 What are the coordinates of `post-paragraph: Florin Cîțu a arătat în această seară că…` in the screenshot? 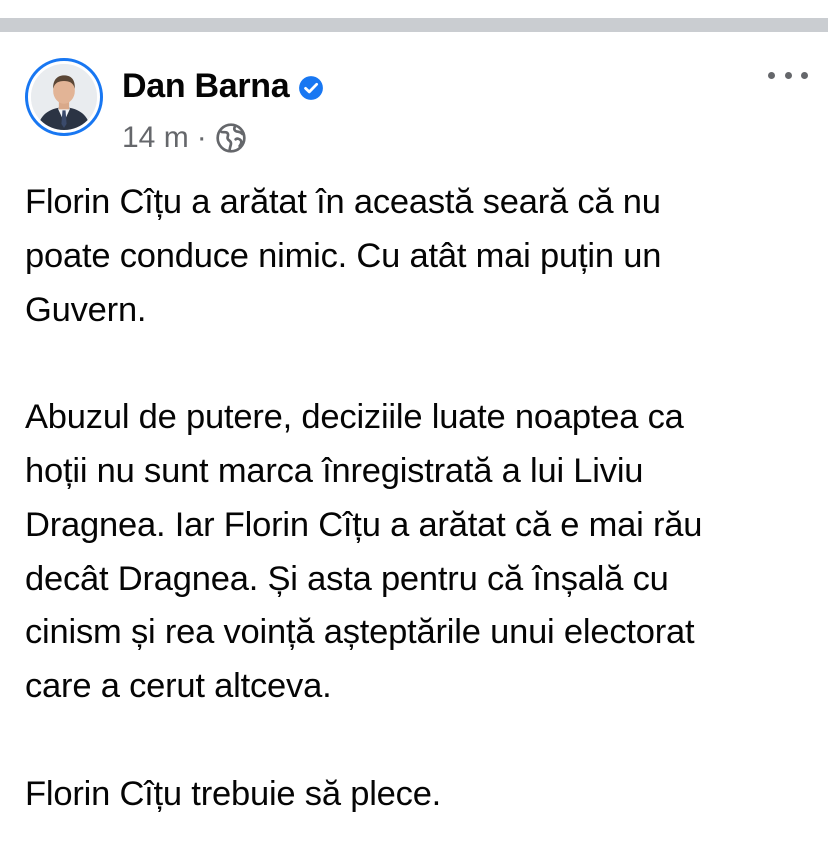 It's located at (343, 256).